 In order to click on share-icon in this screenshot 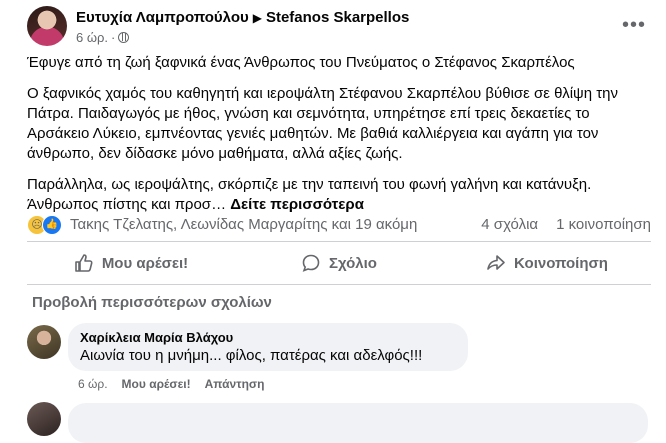, I will do `click(496, 262)`.